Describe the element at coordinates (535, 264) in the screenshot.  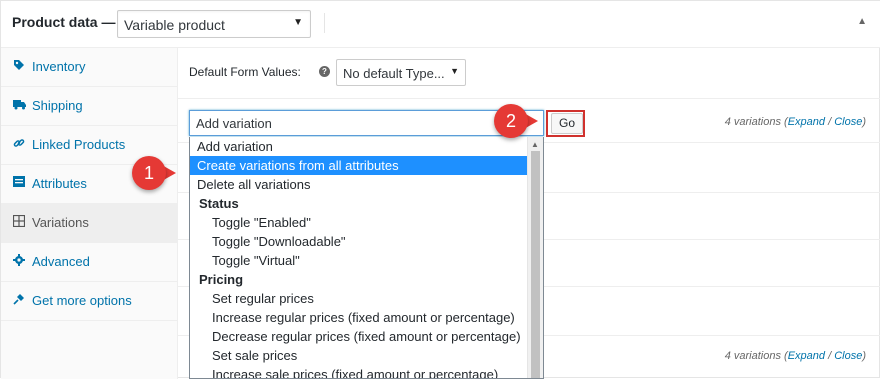
I see `scrollbar-thumb` at that location.